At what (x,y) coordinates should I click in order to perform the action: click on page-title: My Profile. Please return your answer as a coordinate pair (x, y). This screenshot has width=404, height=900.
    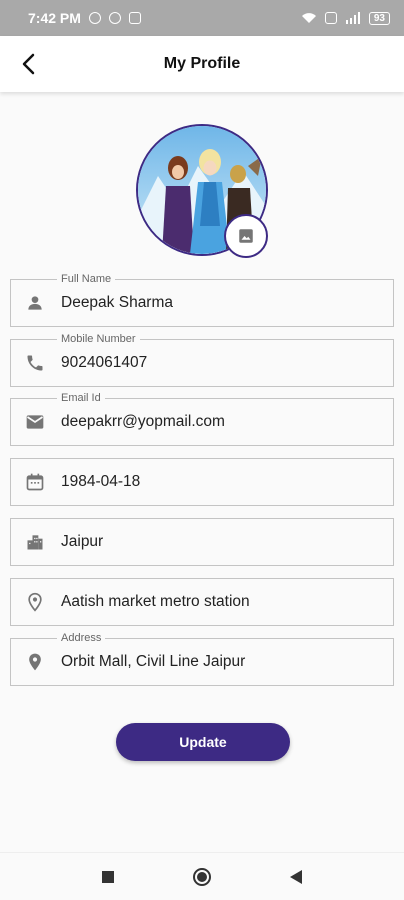
    Looking at the image, I should click on (202, 63).